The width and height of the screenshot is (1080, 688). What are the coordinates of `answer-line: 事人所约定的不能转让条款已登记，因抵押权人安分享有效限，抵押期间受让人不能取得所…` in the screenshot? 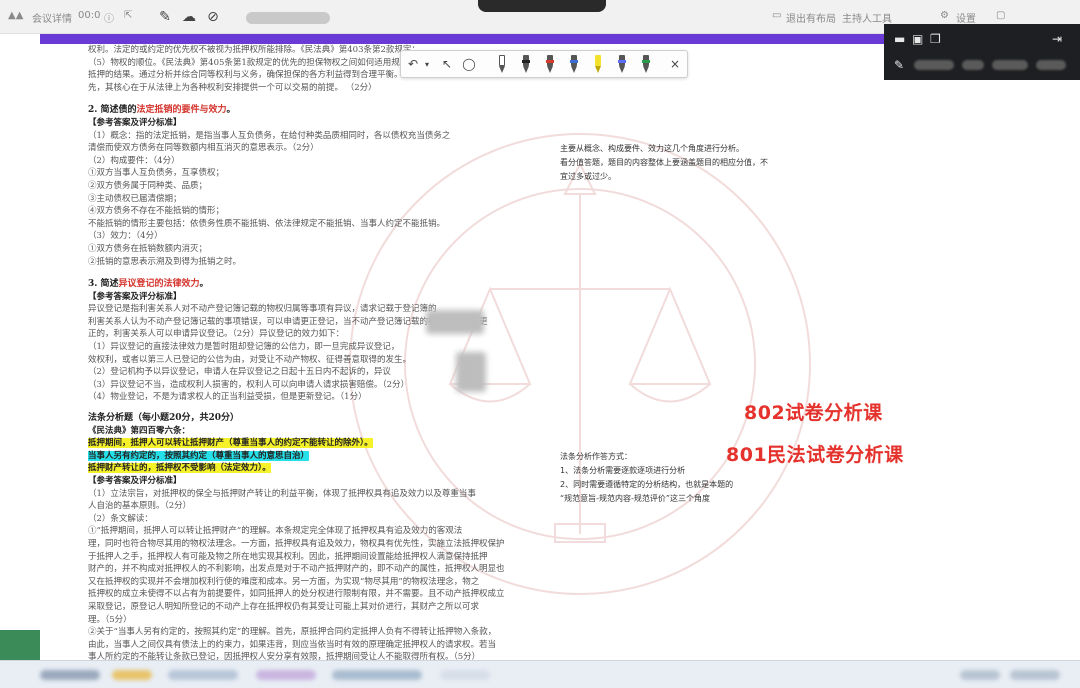 It's located at (284, 656).